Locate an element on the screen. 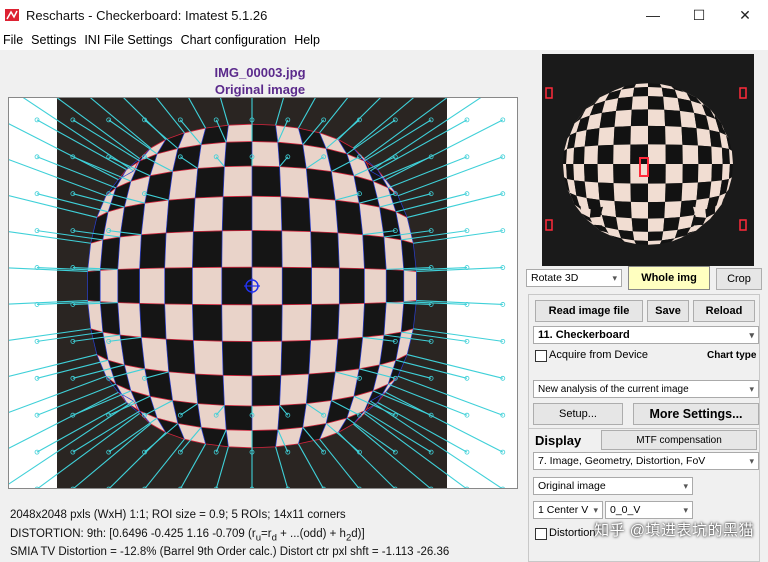  analysis-select: New analysis of the current image ▾ is located at coordinates (646, 389).